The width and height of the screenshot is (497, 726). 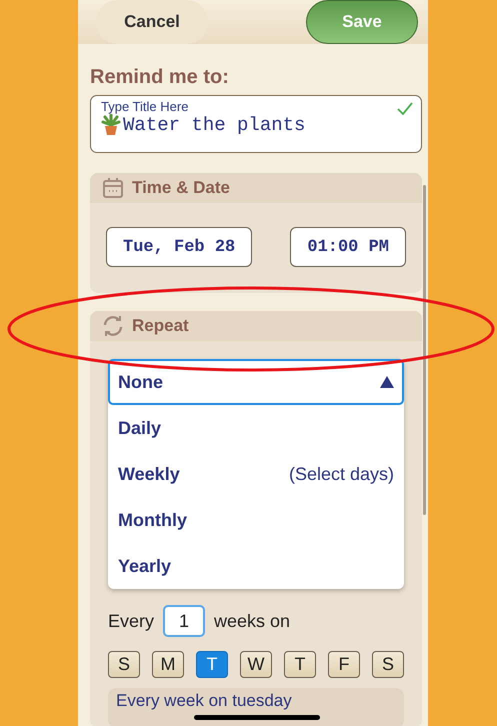 What do you see at coordinates (160, 326) in the screenshot?
I see `section-title: Repeat` at bounding box center [160, 326].